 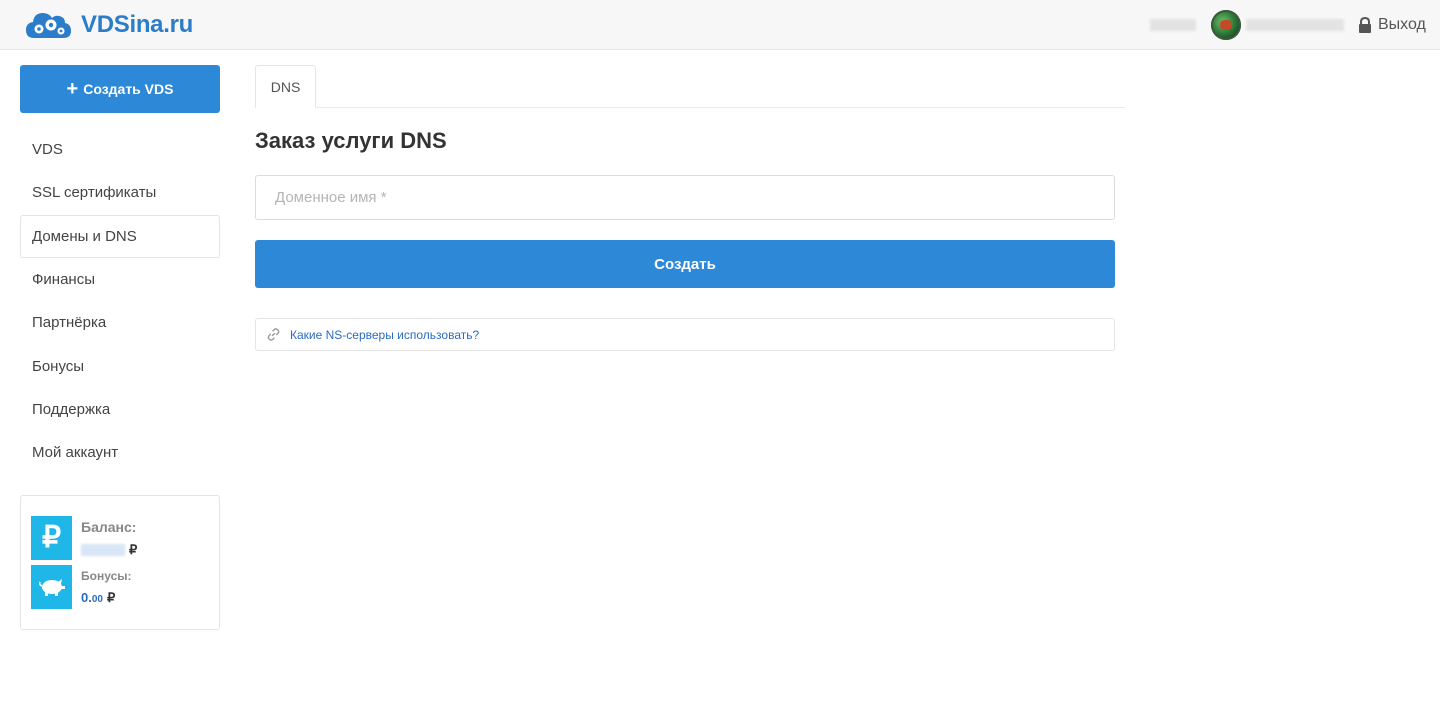 What do you see at coordinates (120, 562) in the screenshot?
I see `balance-panel: ₽ Баланс: ₽ Бонусы: 0.00 ₽` at bounding box center [120, 562].